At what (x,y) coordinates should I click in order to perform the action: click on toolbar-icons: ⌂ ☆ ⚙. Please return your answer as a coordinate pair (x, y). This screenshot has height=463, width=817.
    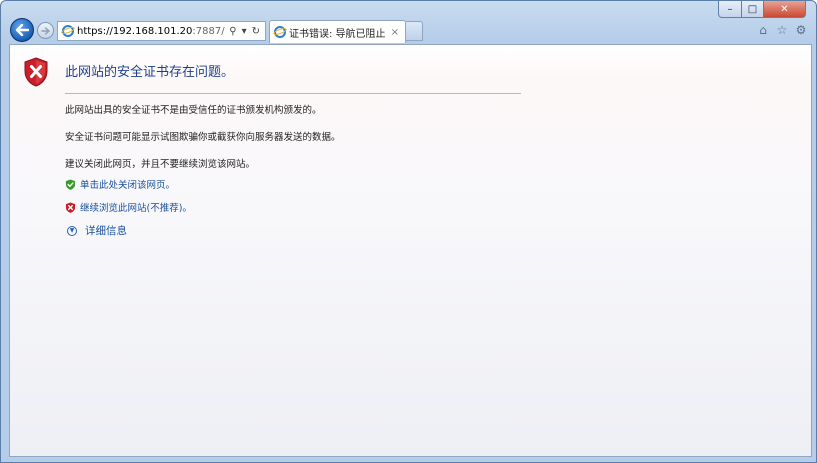
    Looking at the image, I should click on (782, 30).